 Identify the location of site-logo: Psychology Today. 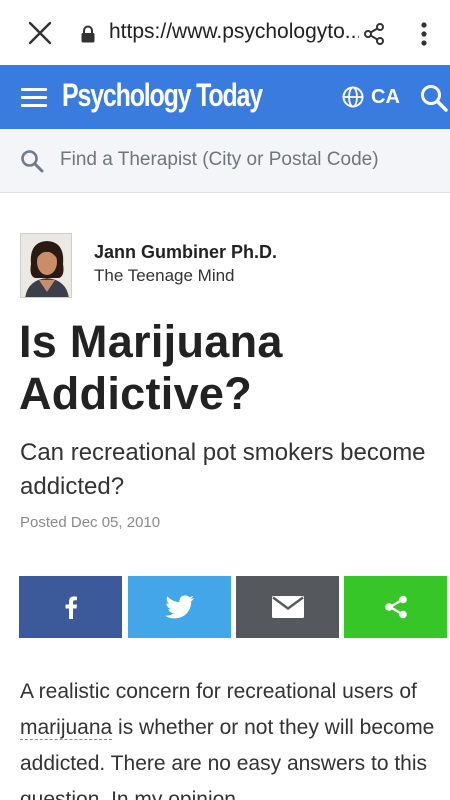
(162, 95).